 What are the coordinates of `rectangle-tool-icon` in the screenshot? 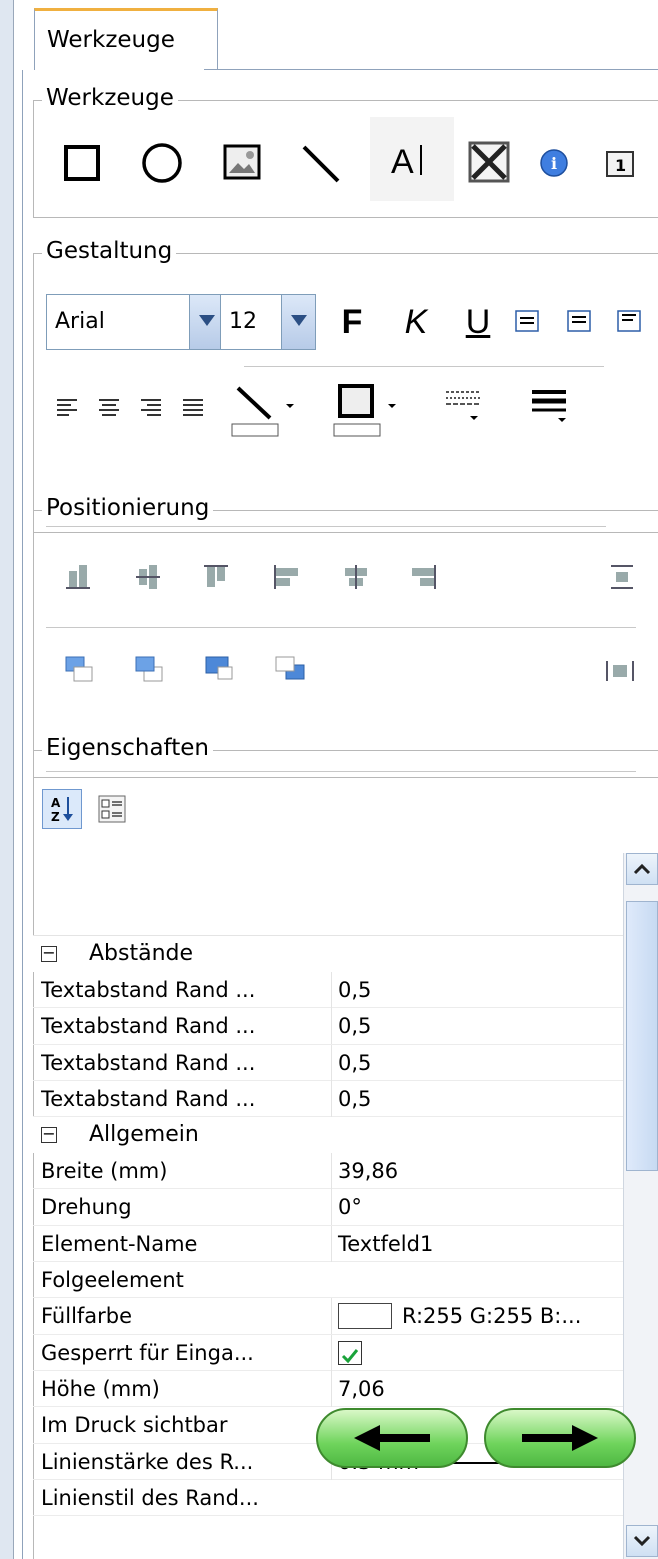 It's located at (82, 163).